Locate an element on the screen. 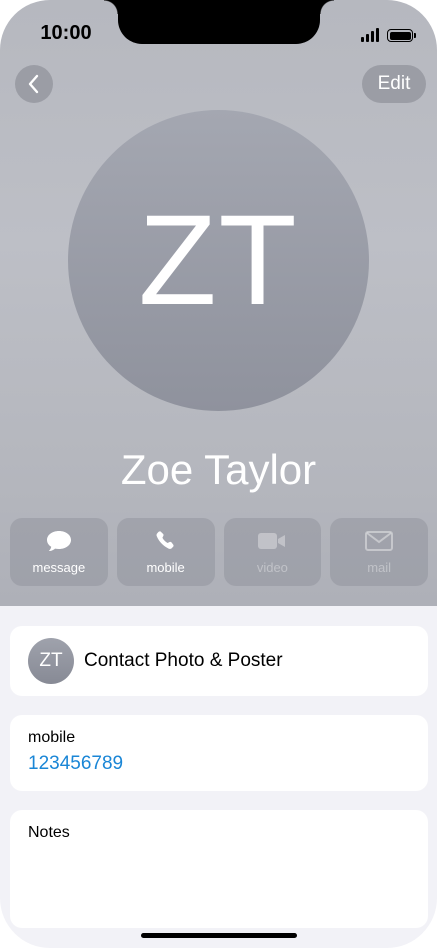 This screenshot has height=948, width=437. message-action-button: message is located at coordinates (59, 552).